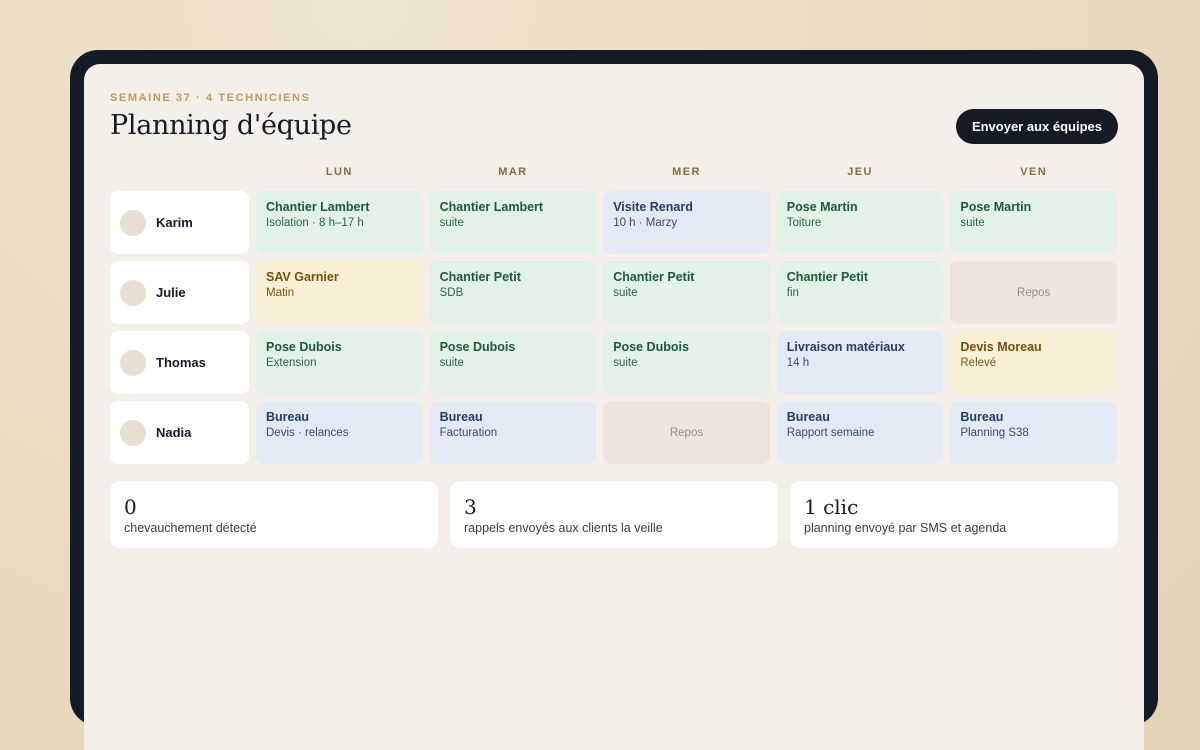  Describe the element at coordinates (645, 223) in the screenshot. I see `job-detail: 10 h · Marzy` at that location.